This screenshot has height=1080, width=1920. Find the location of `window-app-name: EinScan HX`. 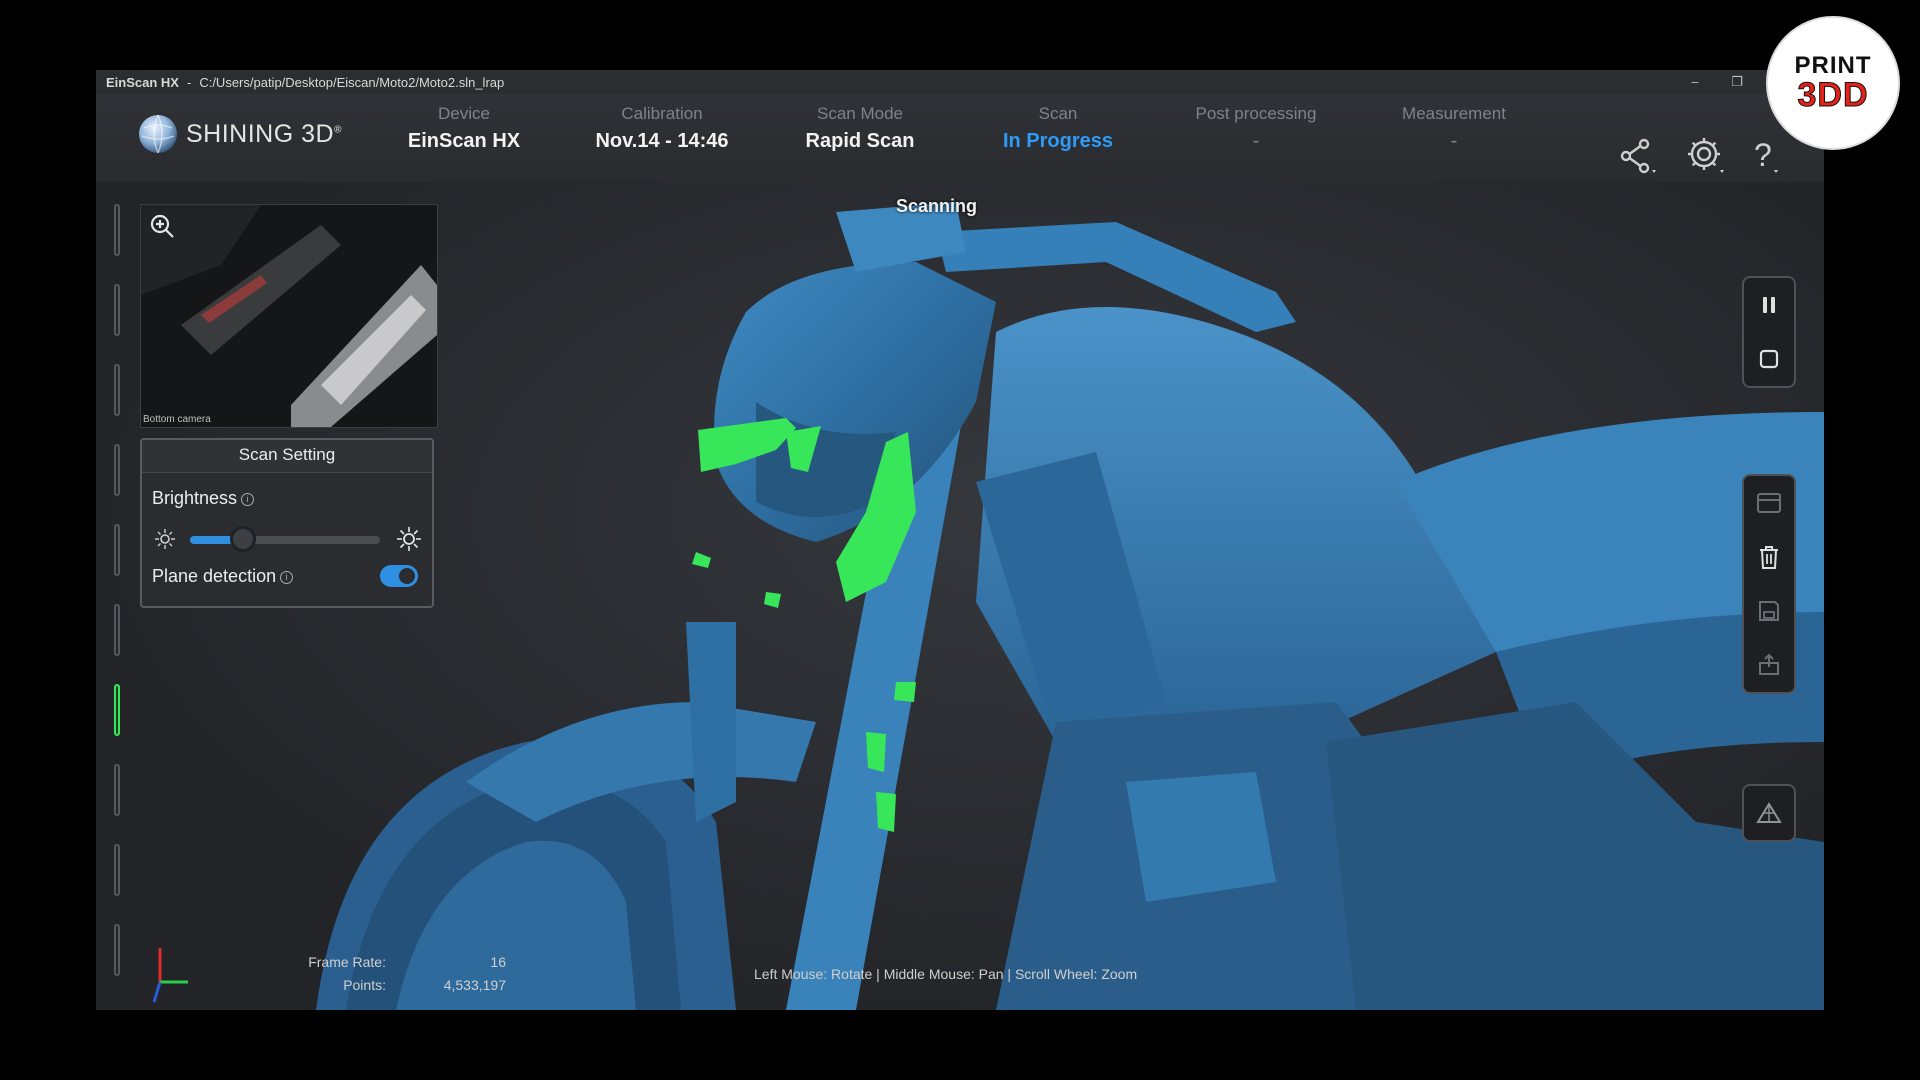

window-app-name: EinScan HX is located at coordinates (142, 82).